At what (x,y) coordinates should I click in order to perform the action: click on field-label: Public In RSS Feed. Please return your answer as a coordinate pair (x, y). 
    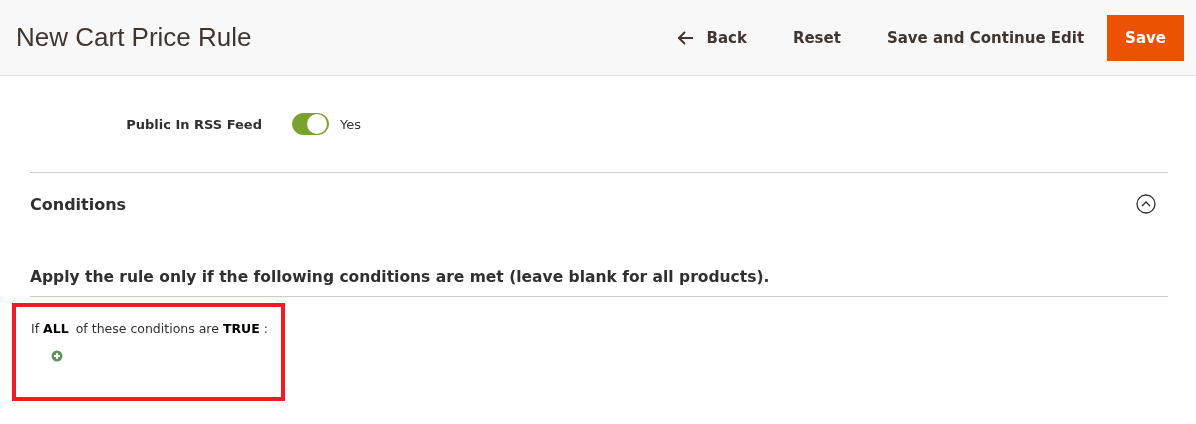
    Looking at the image, I should click on (194, 124).